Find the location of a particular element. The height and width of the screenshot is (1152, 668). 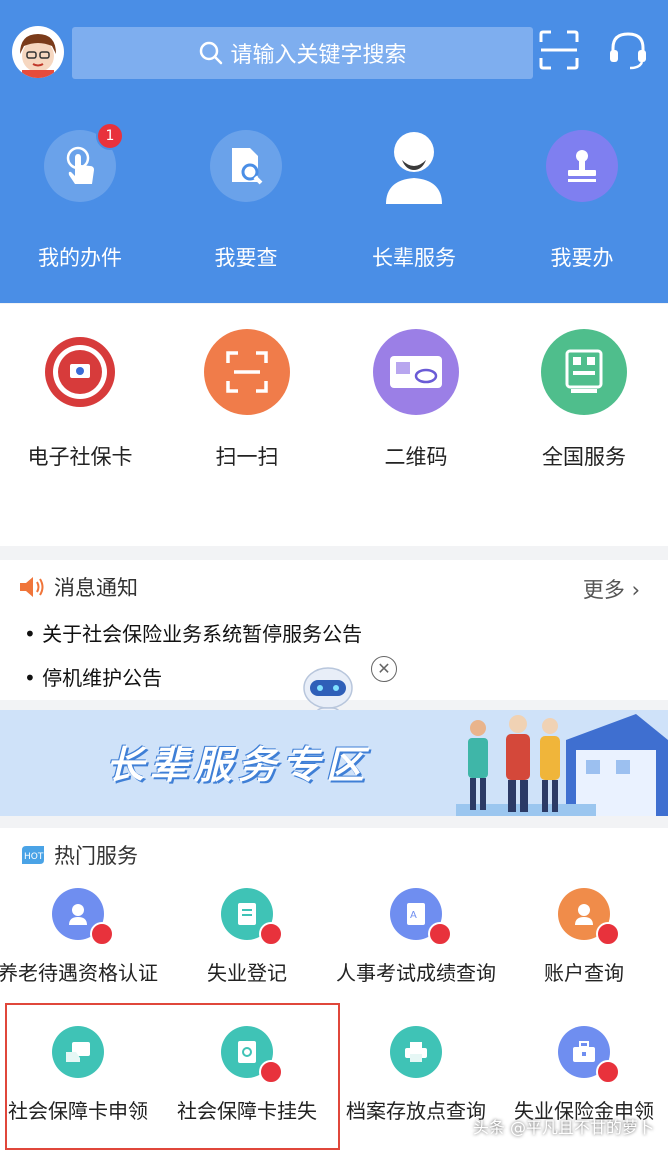

search-input: 请输入关键字搜索 is located at coordinates (302, 53).